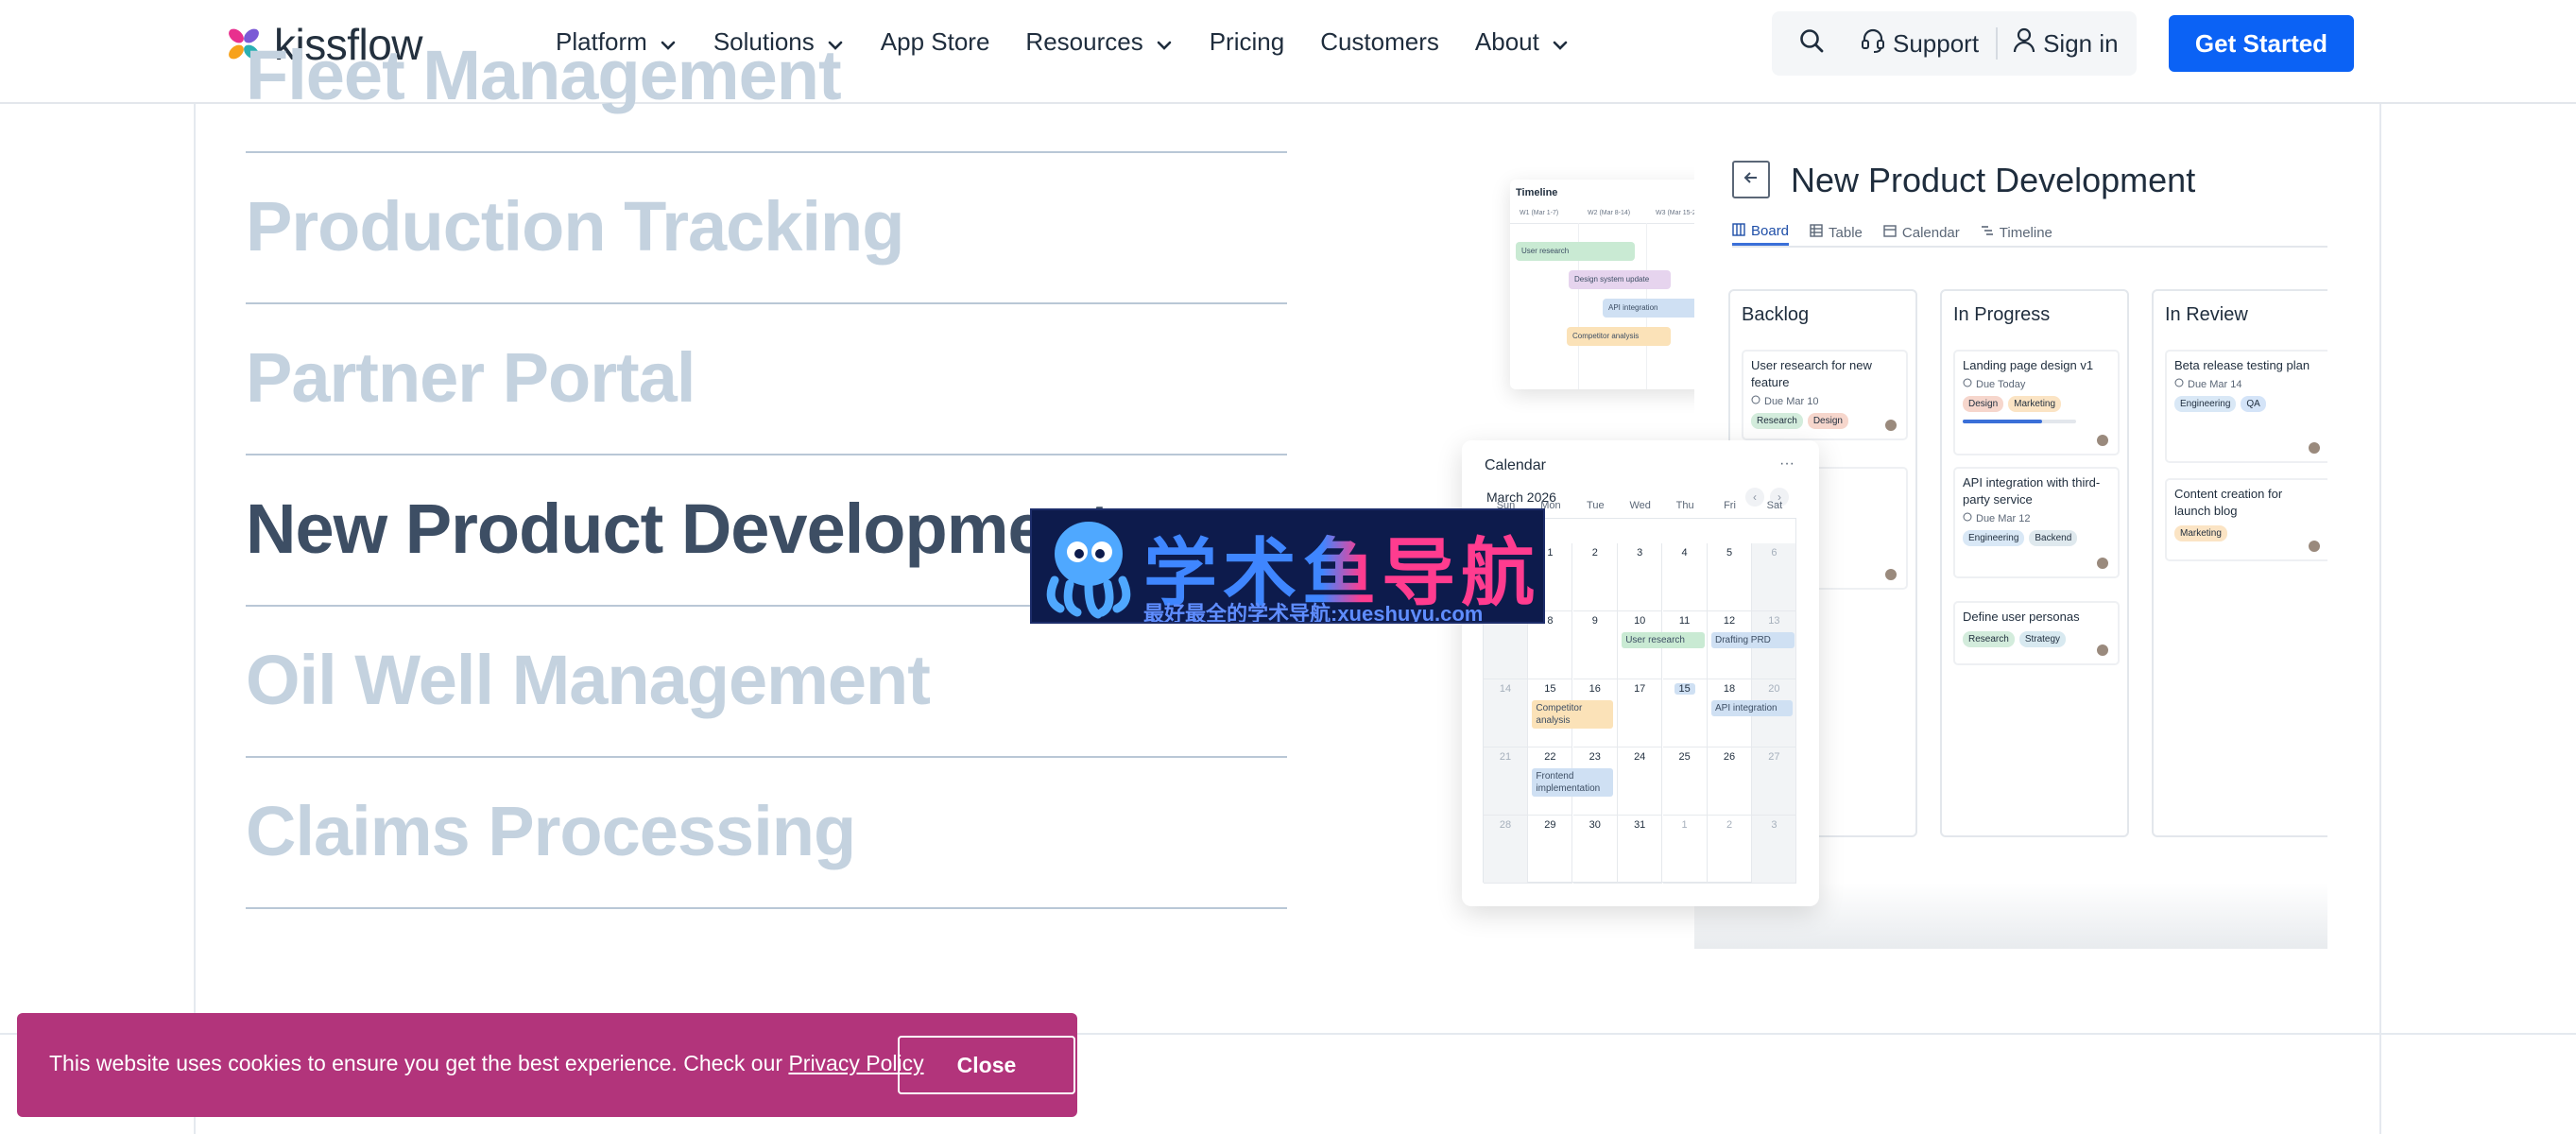  What do you see at coordinates (1730, 577) in the screenshot?
I see `calendar-day: 5` at bounding box center [1730, 577].